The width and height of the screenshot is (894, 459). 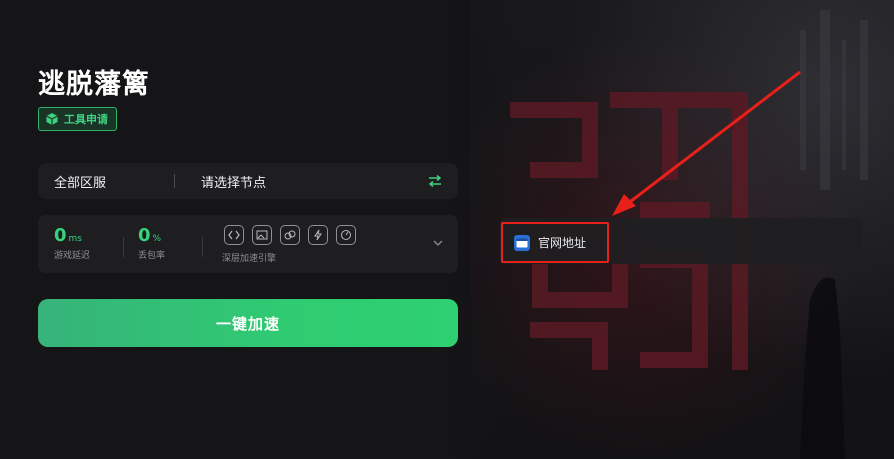 What do you see at coordinates (249, 259) in the screenshot?
I see `engine-label: 深层加速引擎` at bounding box center [249, 259].